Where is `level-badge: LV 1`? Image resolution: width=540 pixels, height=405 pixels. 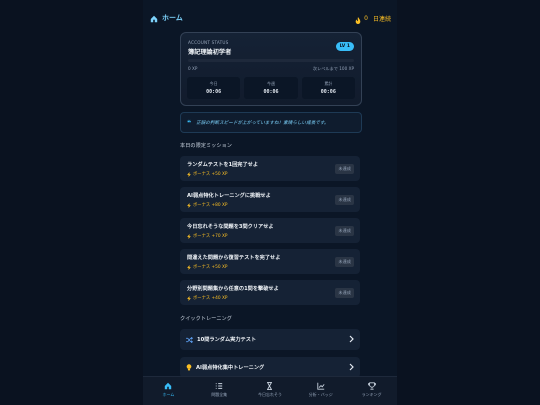
level-badge: LV 1 is located at coordinates (344, 46).